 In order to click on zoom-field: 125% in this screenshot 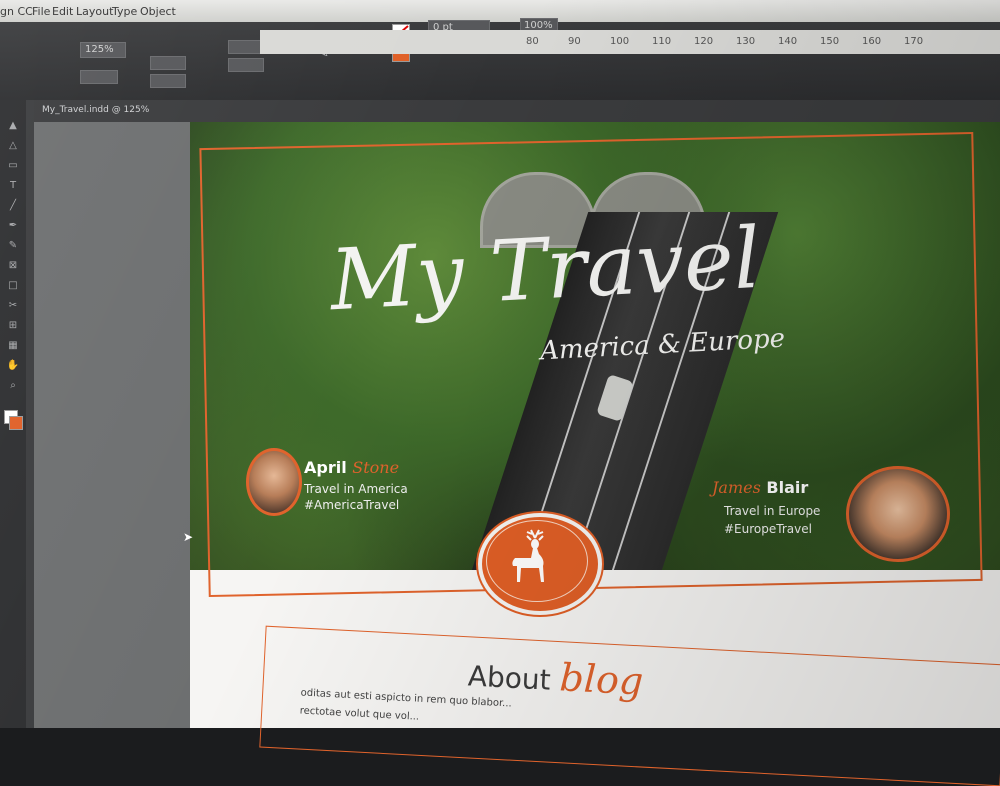, I will do `click(103, 50)`.